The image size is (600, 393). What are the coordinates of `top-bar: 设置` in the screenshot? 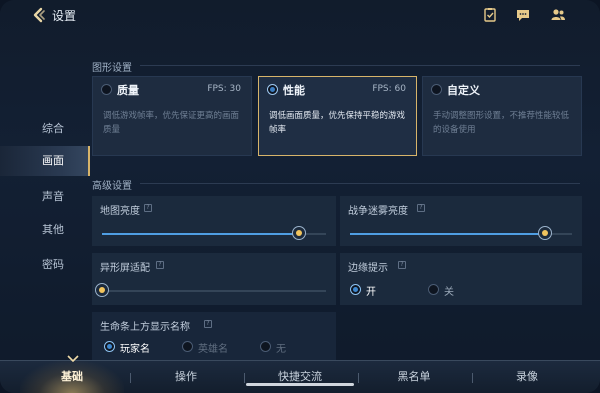 It's located at (300, 16).